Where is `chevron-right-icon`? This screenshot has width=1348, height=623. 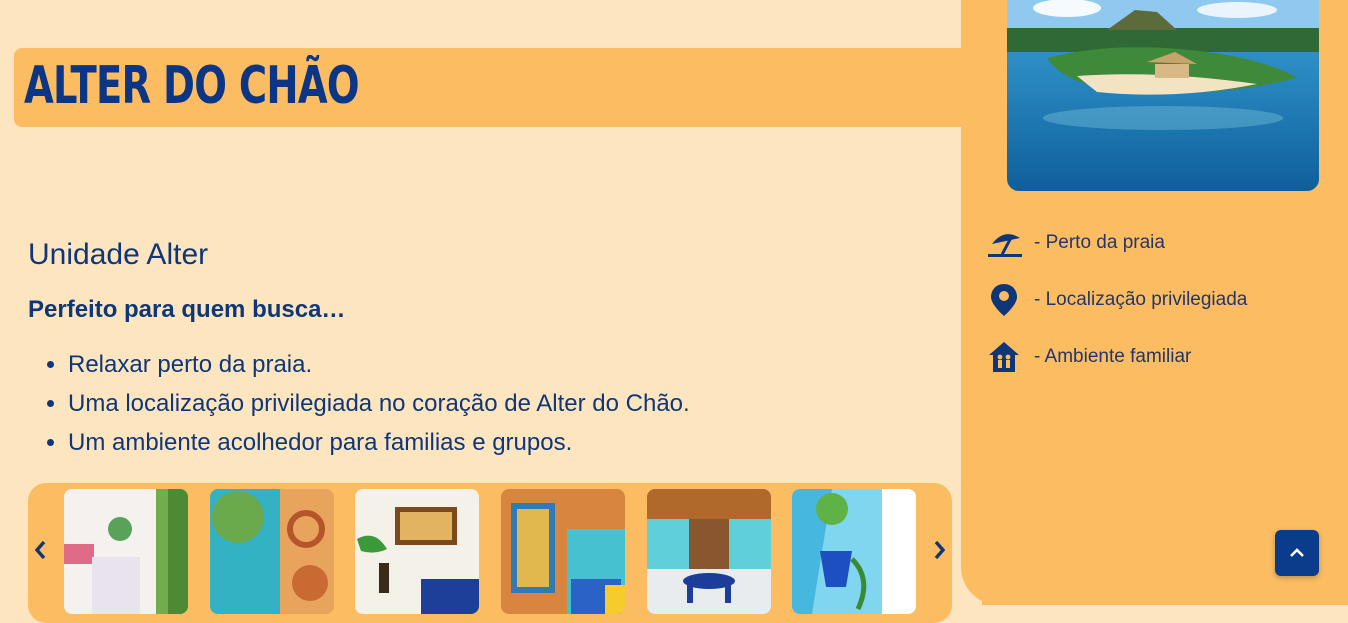
chevron-right-icon is located at coordinates (939, 550).